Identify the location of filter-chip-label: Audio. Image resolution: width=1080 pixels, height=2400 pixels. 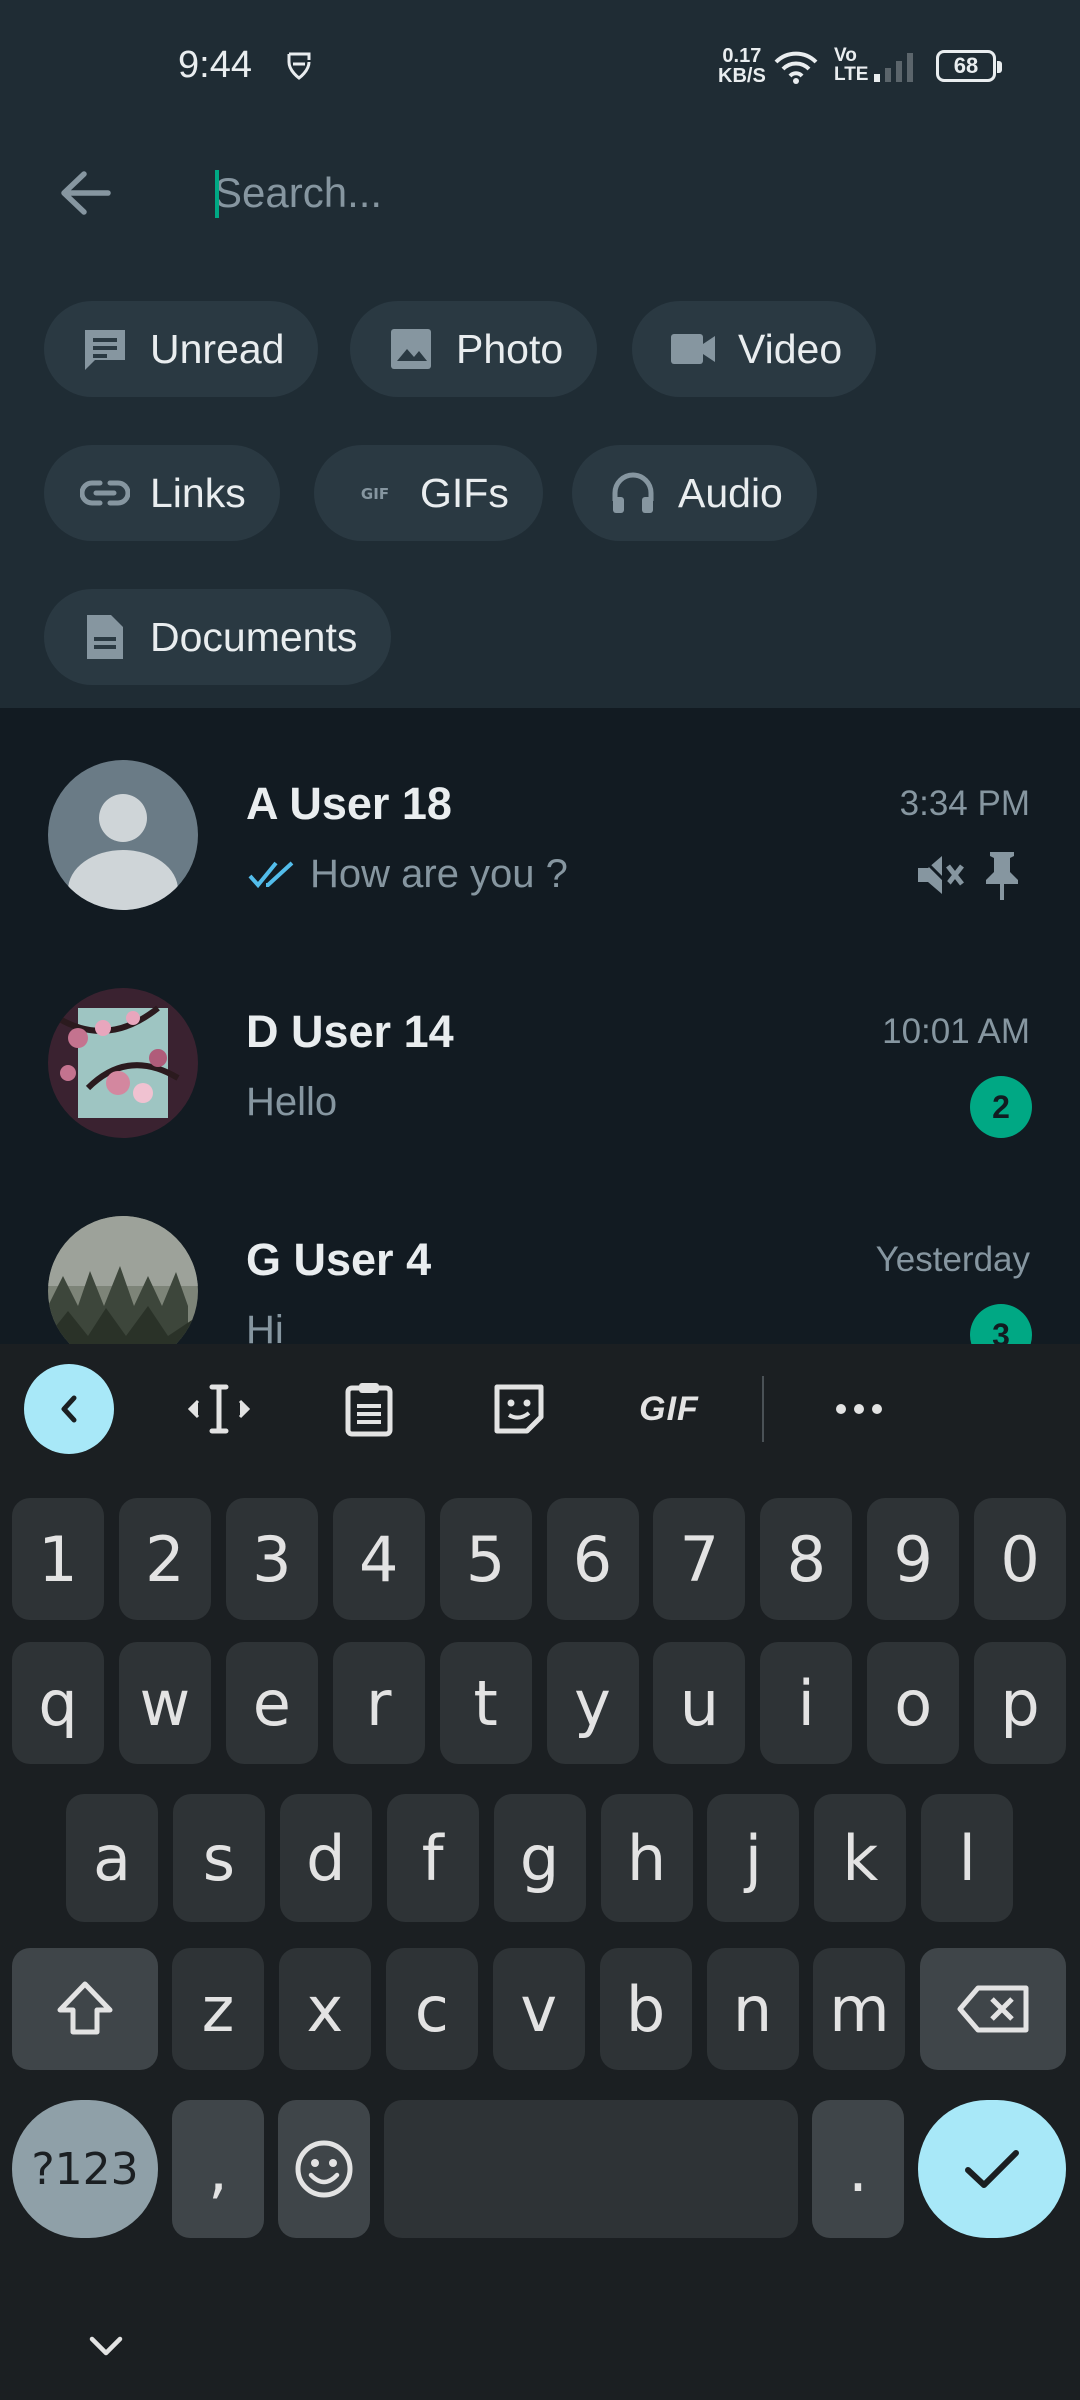
(730, 492).